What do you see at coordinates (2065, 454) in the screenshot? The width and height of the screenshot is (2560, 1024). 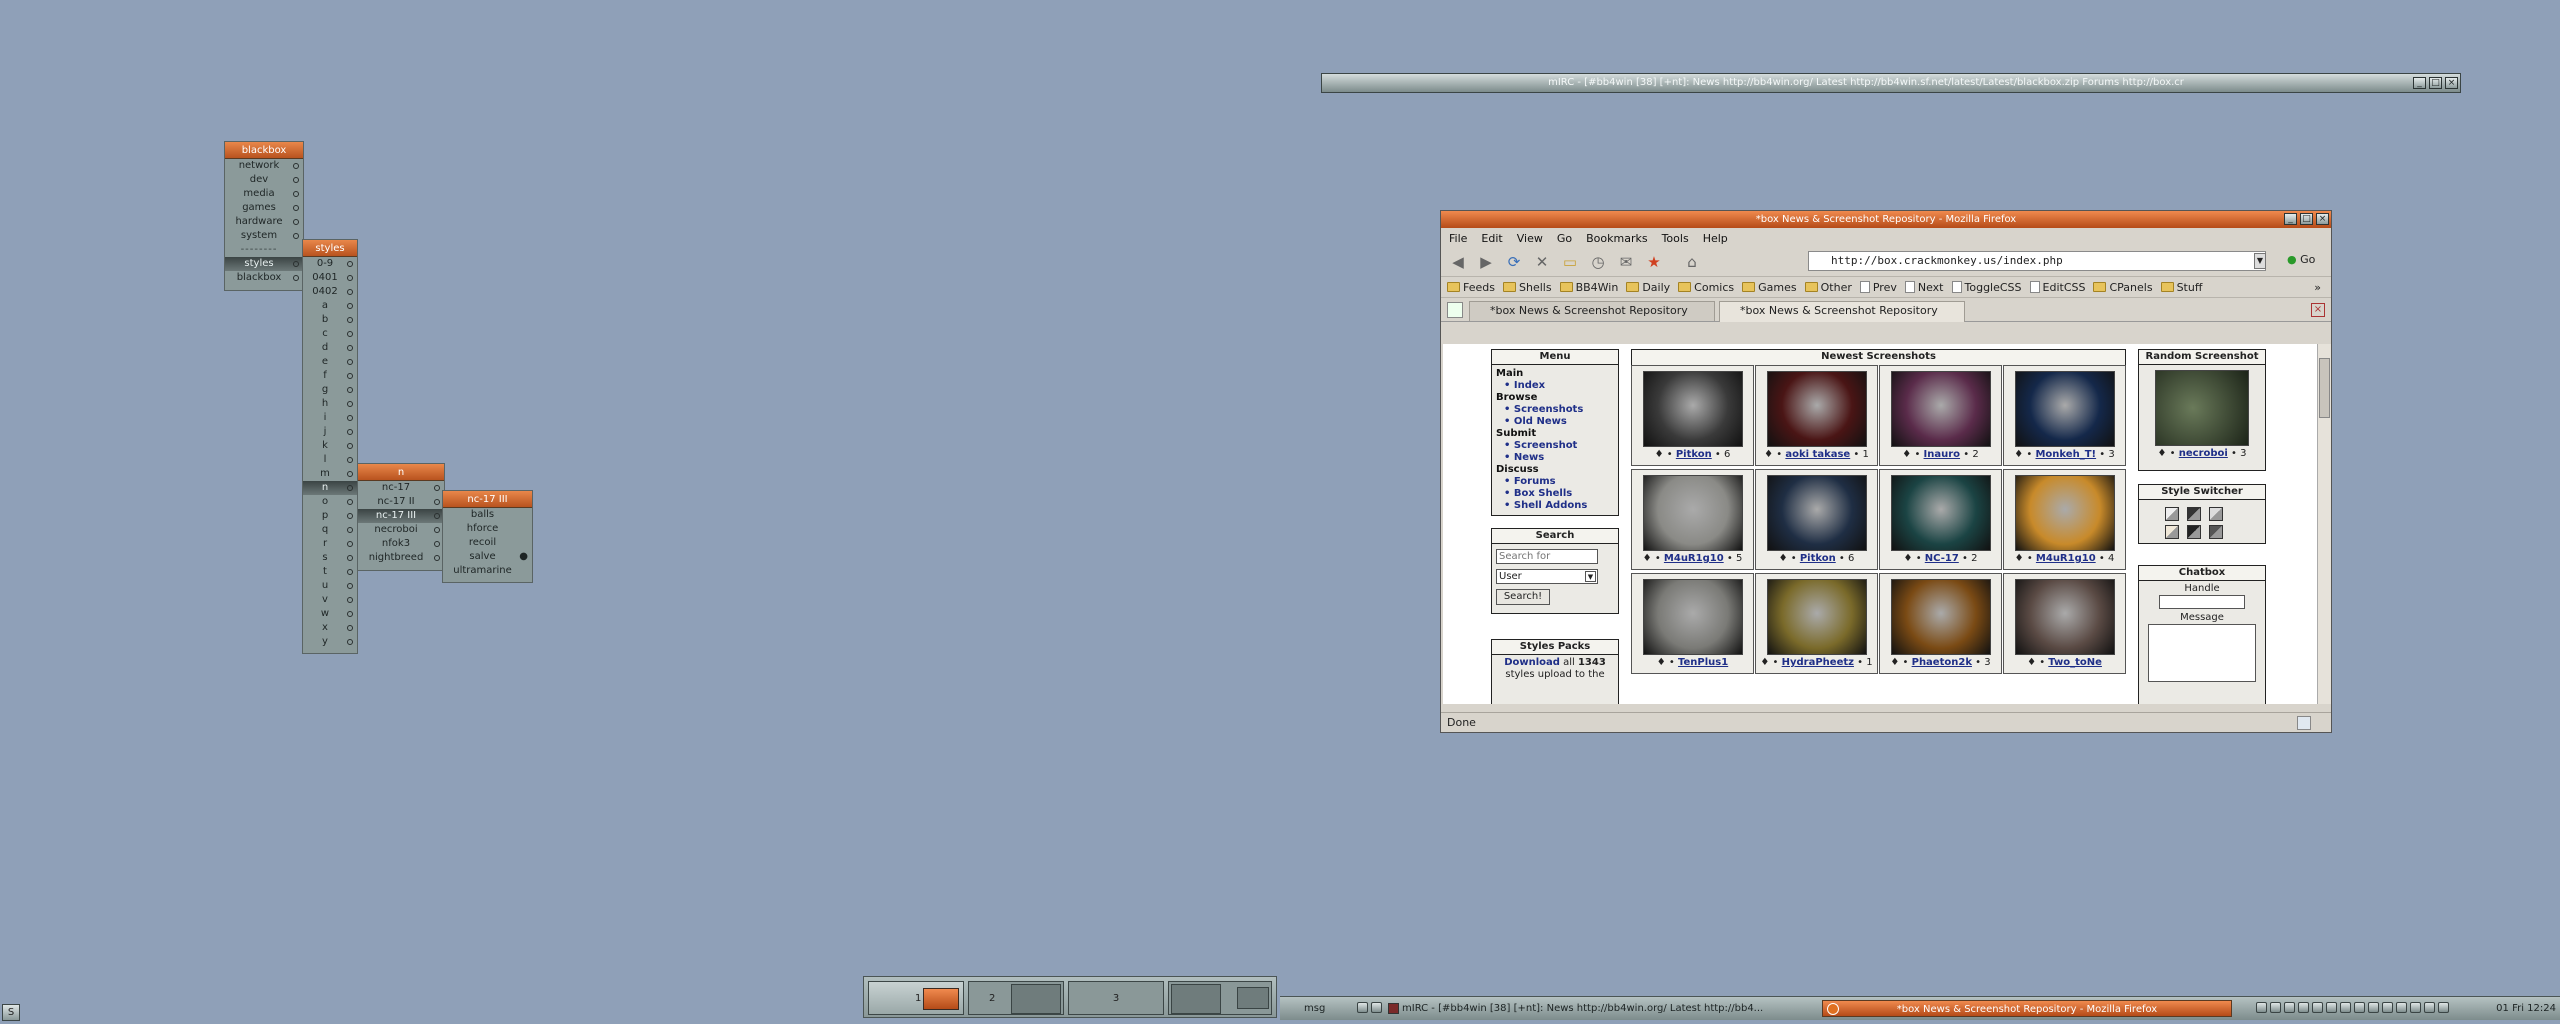 I see `screenshot-user-link: Monkeh_T!` at bounding box center [2065, 454].